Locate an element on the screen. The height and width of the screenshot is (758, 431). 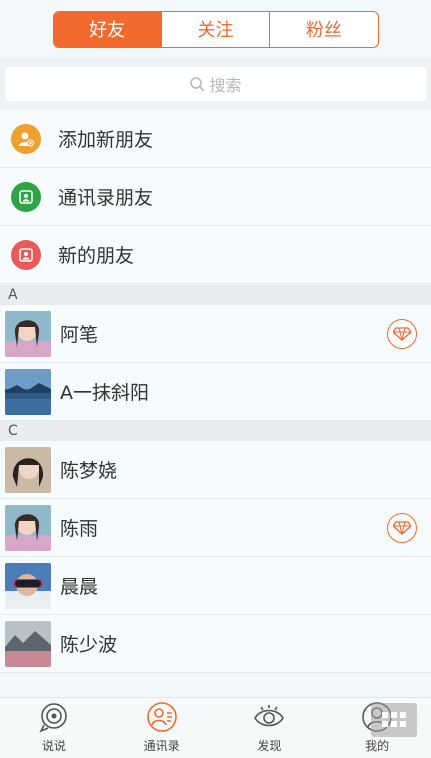
contacts-tab-icon is located at coordinates (161, 717).